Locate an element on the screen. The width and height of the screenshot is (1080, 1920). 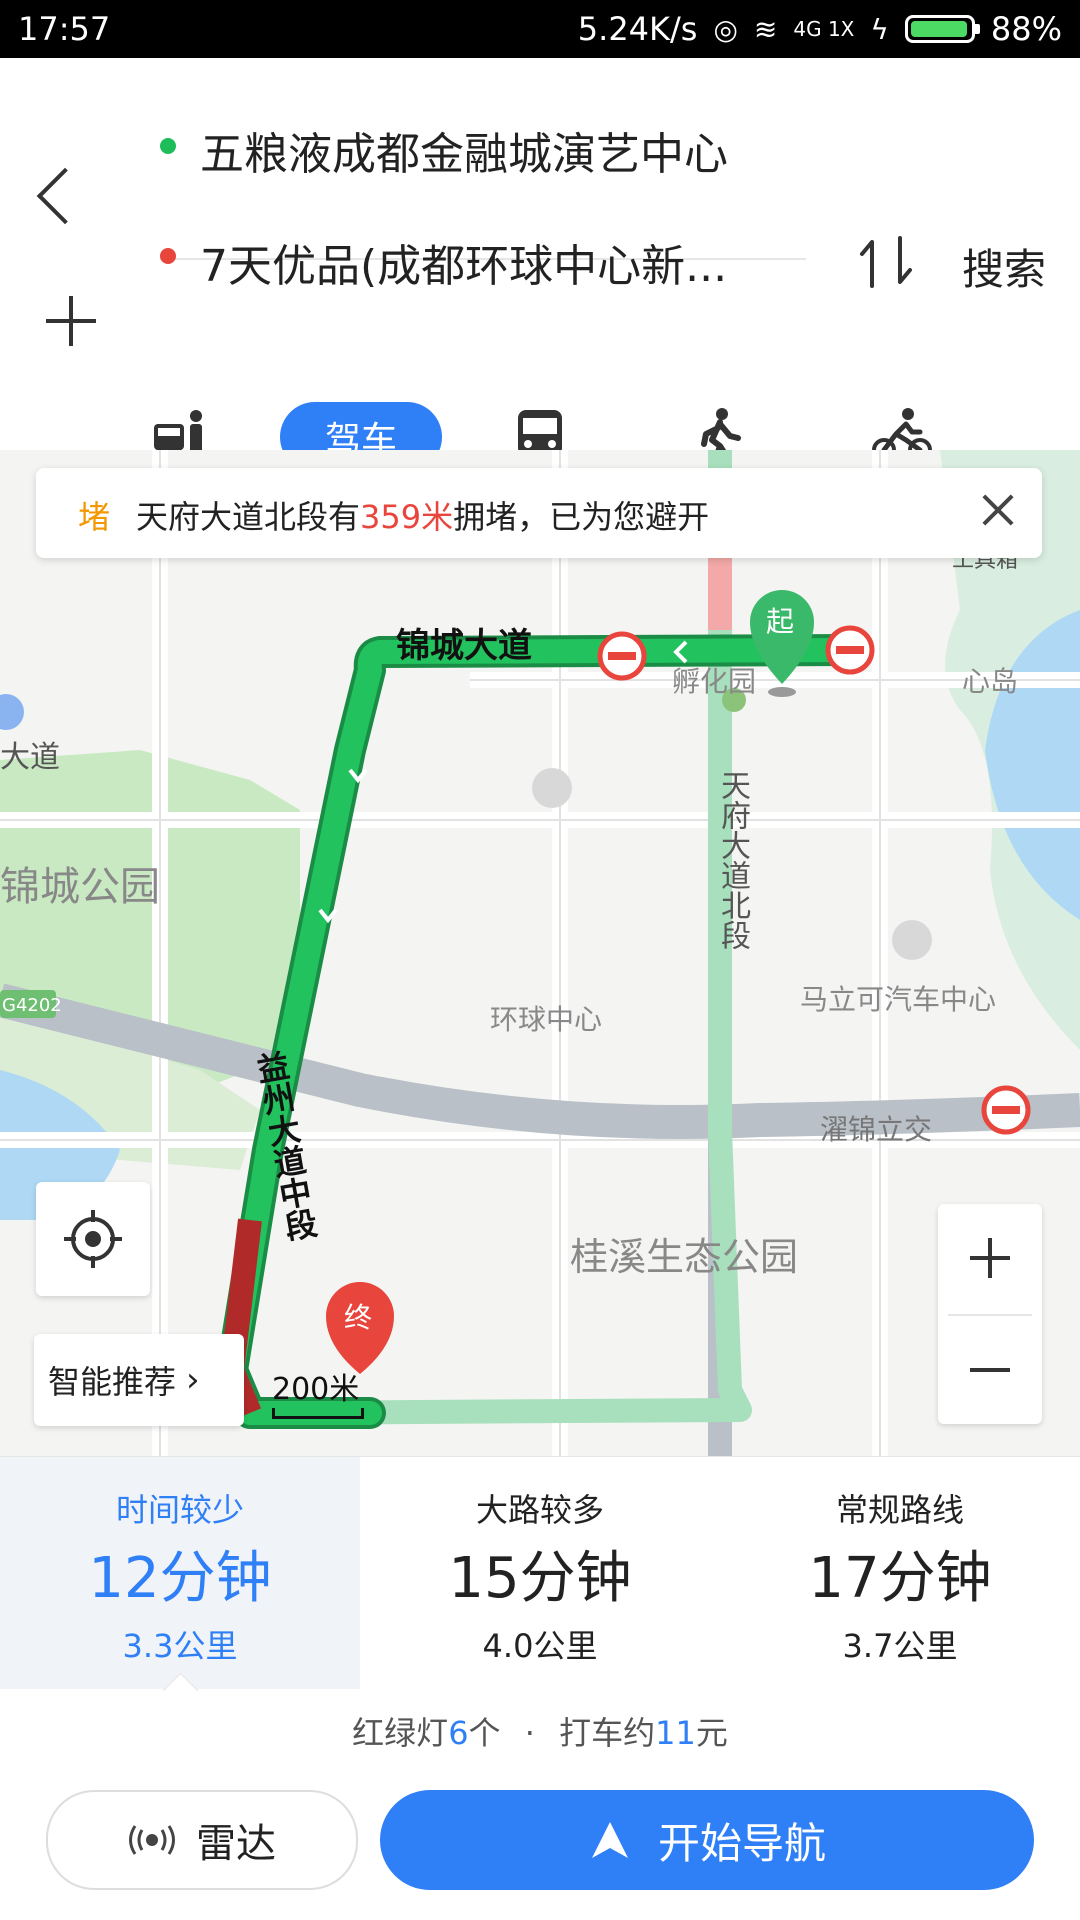
chevron-right-icon: › is located at coordinates (193, 1380).